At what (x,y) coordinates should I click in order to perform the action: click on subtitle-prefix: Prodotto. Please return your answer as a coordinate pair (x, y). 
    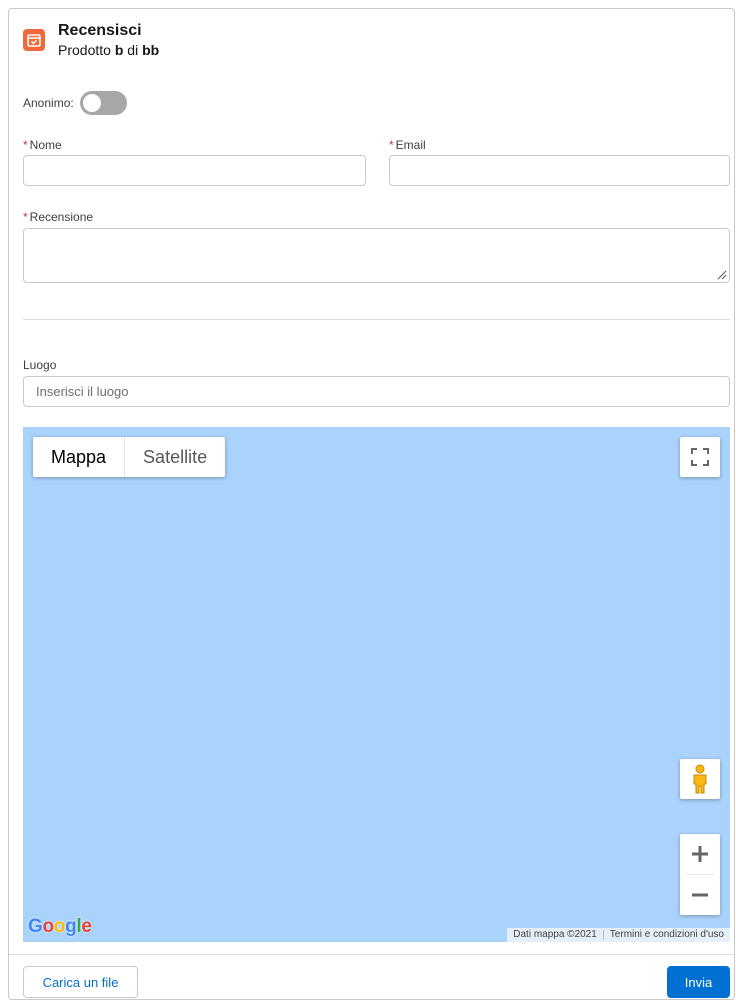
    Looking at the image, I should click on (86, 50).